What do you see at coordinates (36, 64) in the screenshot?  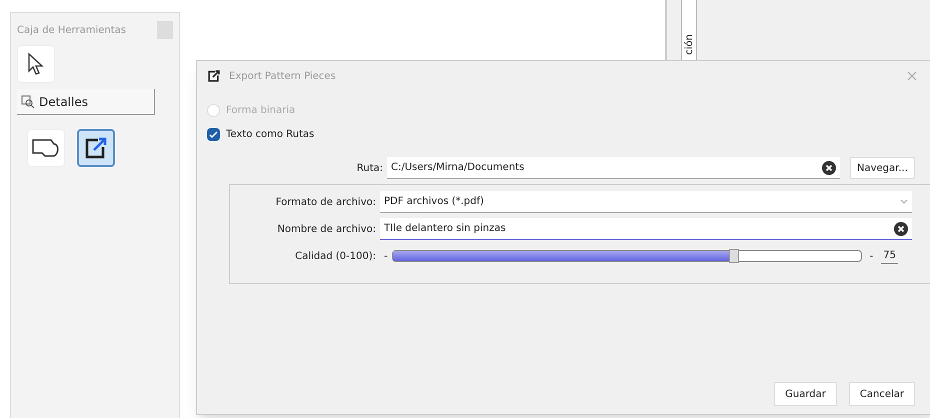 I see `pointer-icon` at bounding box center [36, 64].